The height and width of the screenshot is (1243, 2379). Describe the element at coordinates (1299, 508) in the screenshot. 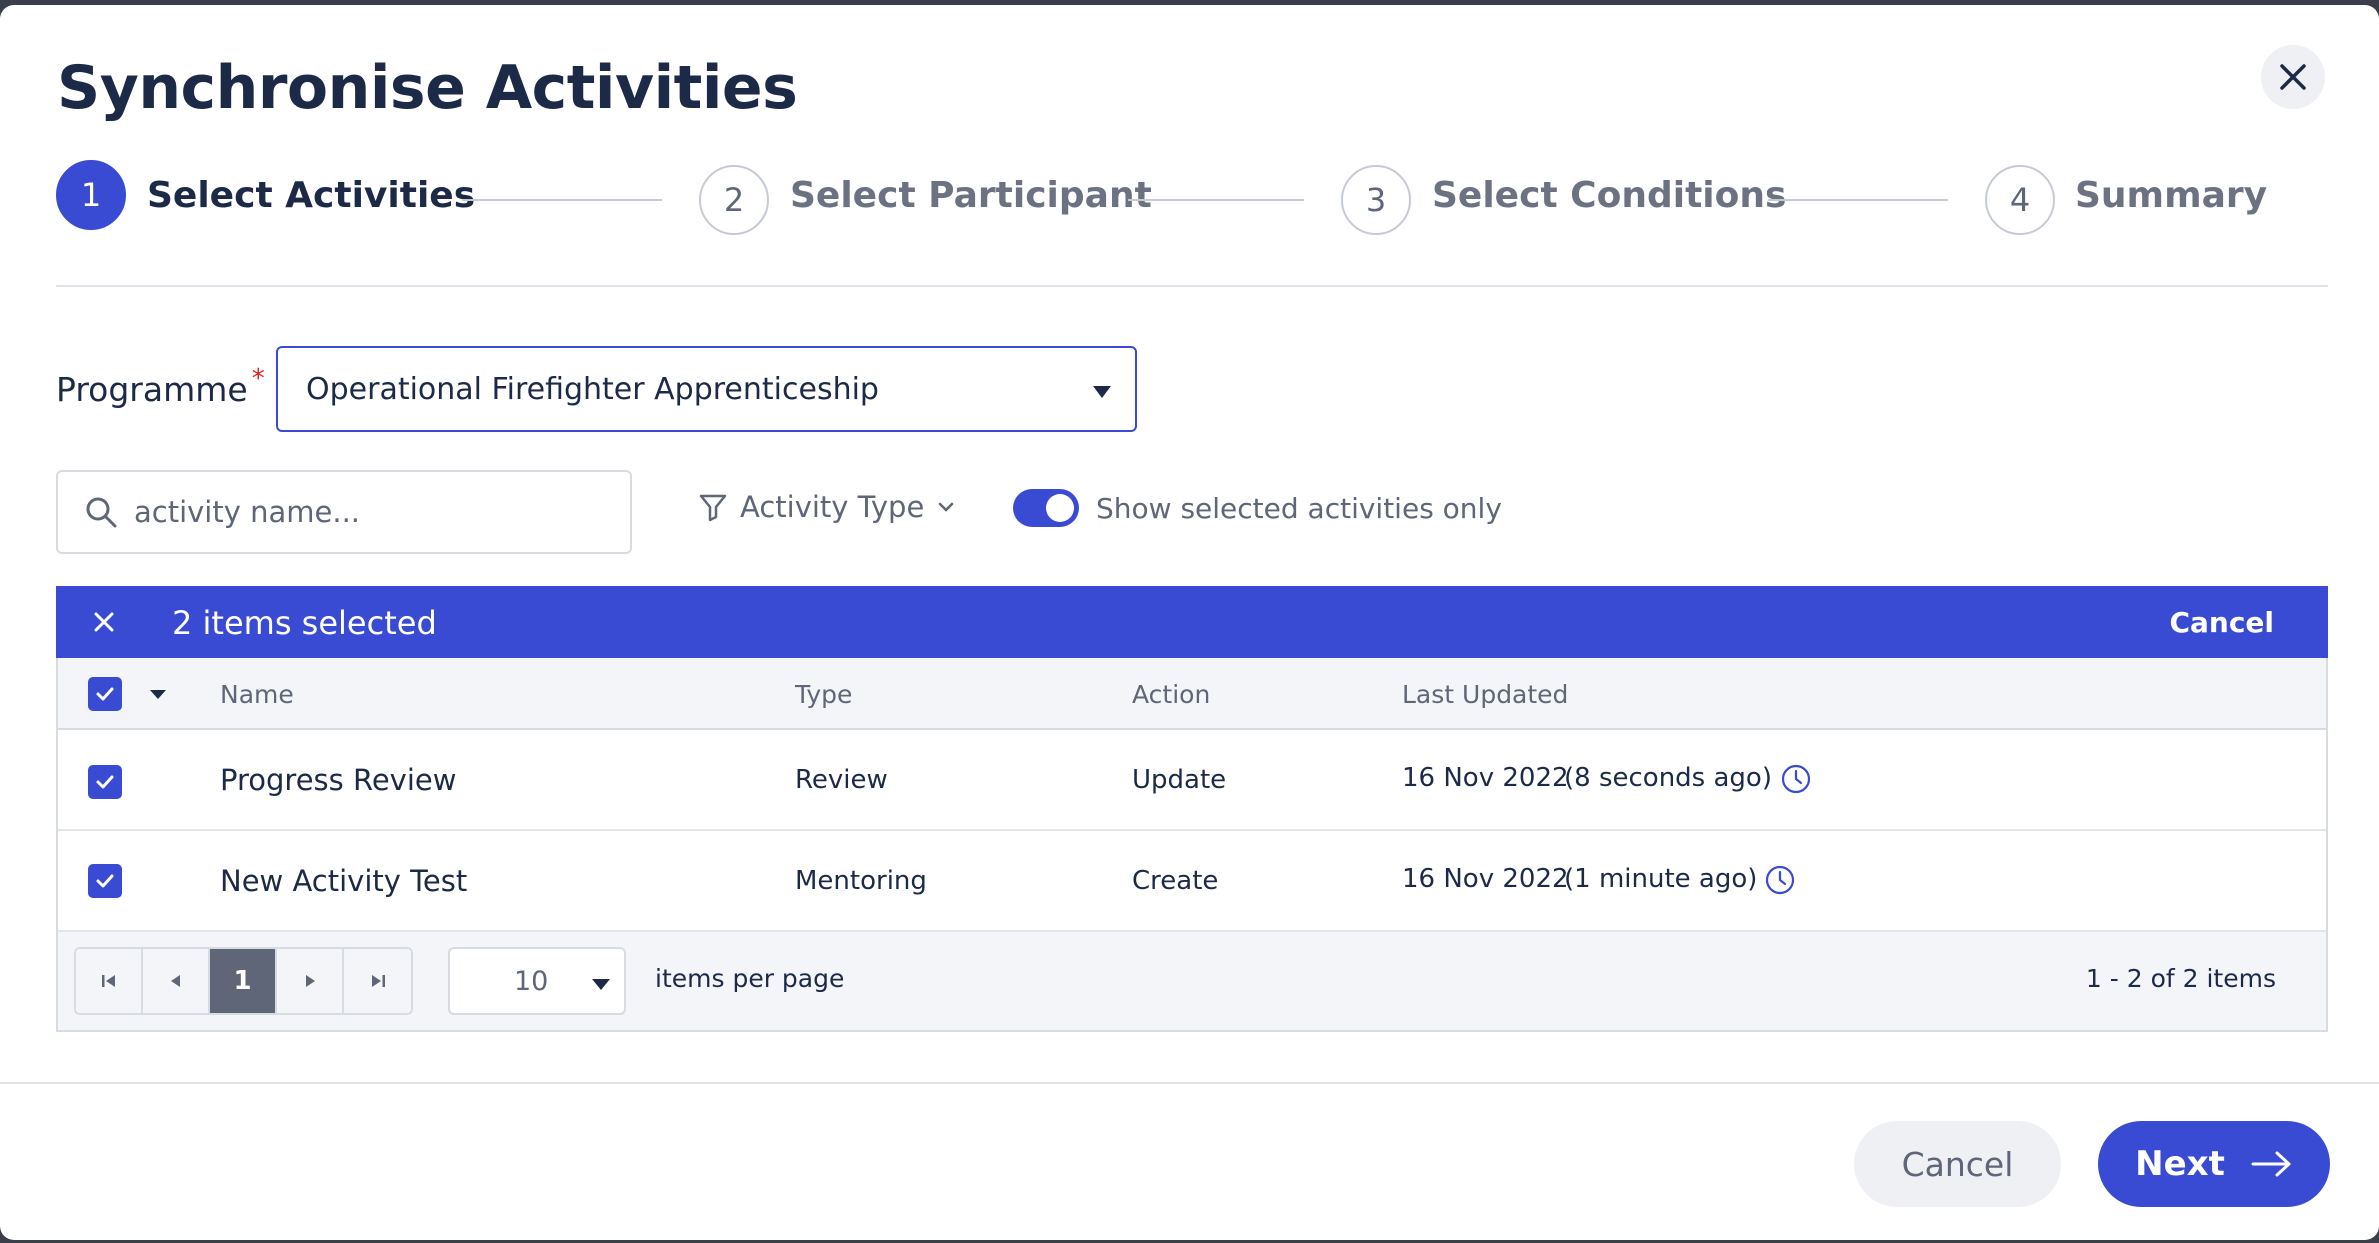

I see `show-selected-label: Show selected activities only` at that location.